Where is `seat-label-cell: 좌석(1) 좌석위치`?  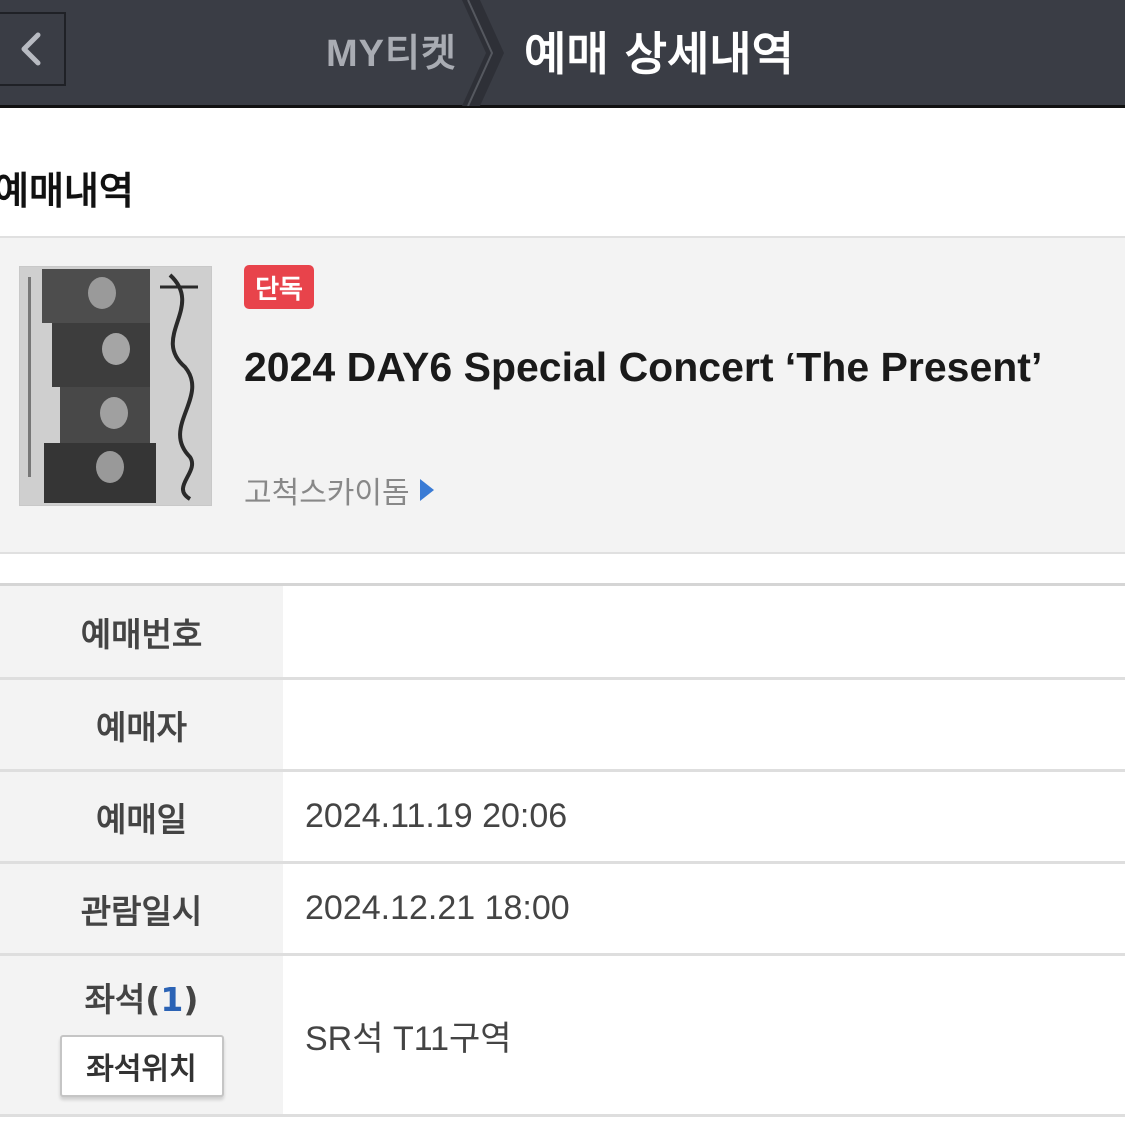 seat-label-cell: 좌석(1) 좌석위치 is located at coordinates (141, 1035).